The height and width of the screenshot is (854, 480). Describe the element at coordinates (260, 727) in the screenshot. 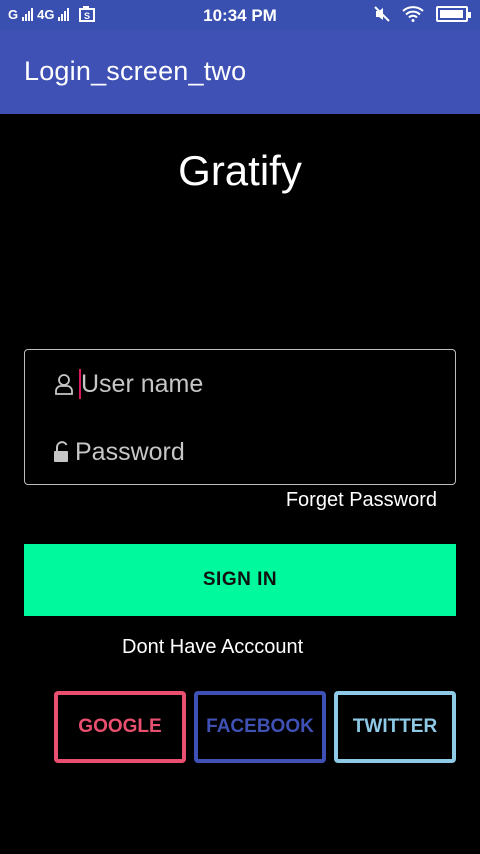

I see `facebook-button: FACEBOOK` at that location.